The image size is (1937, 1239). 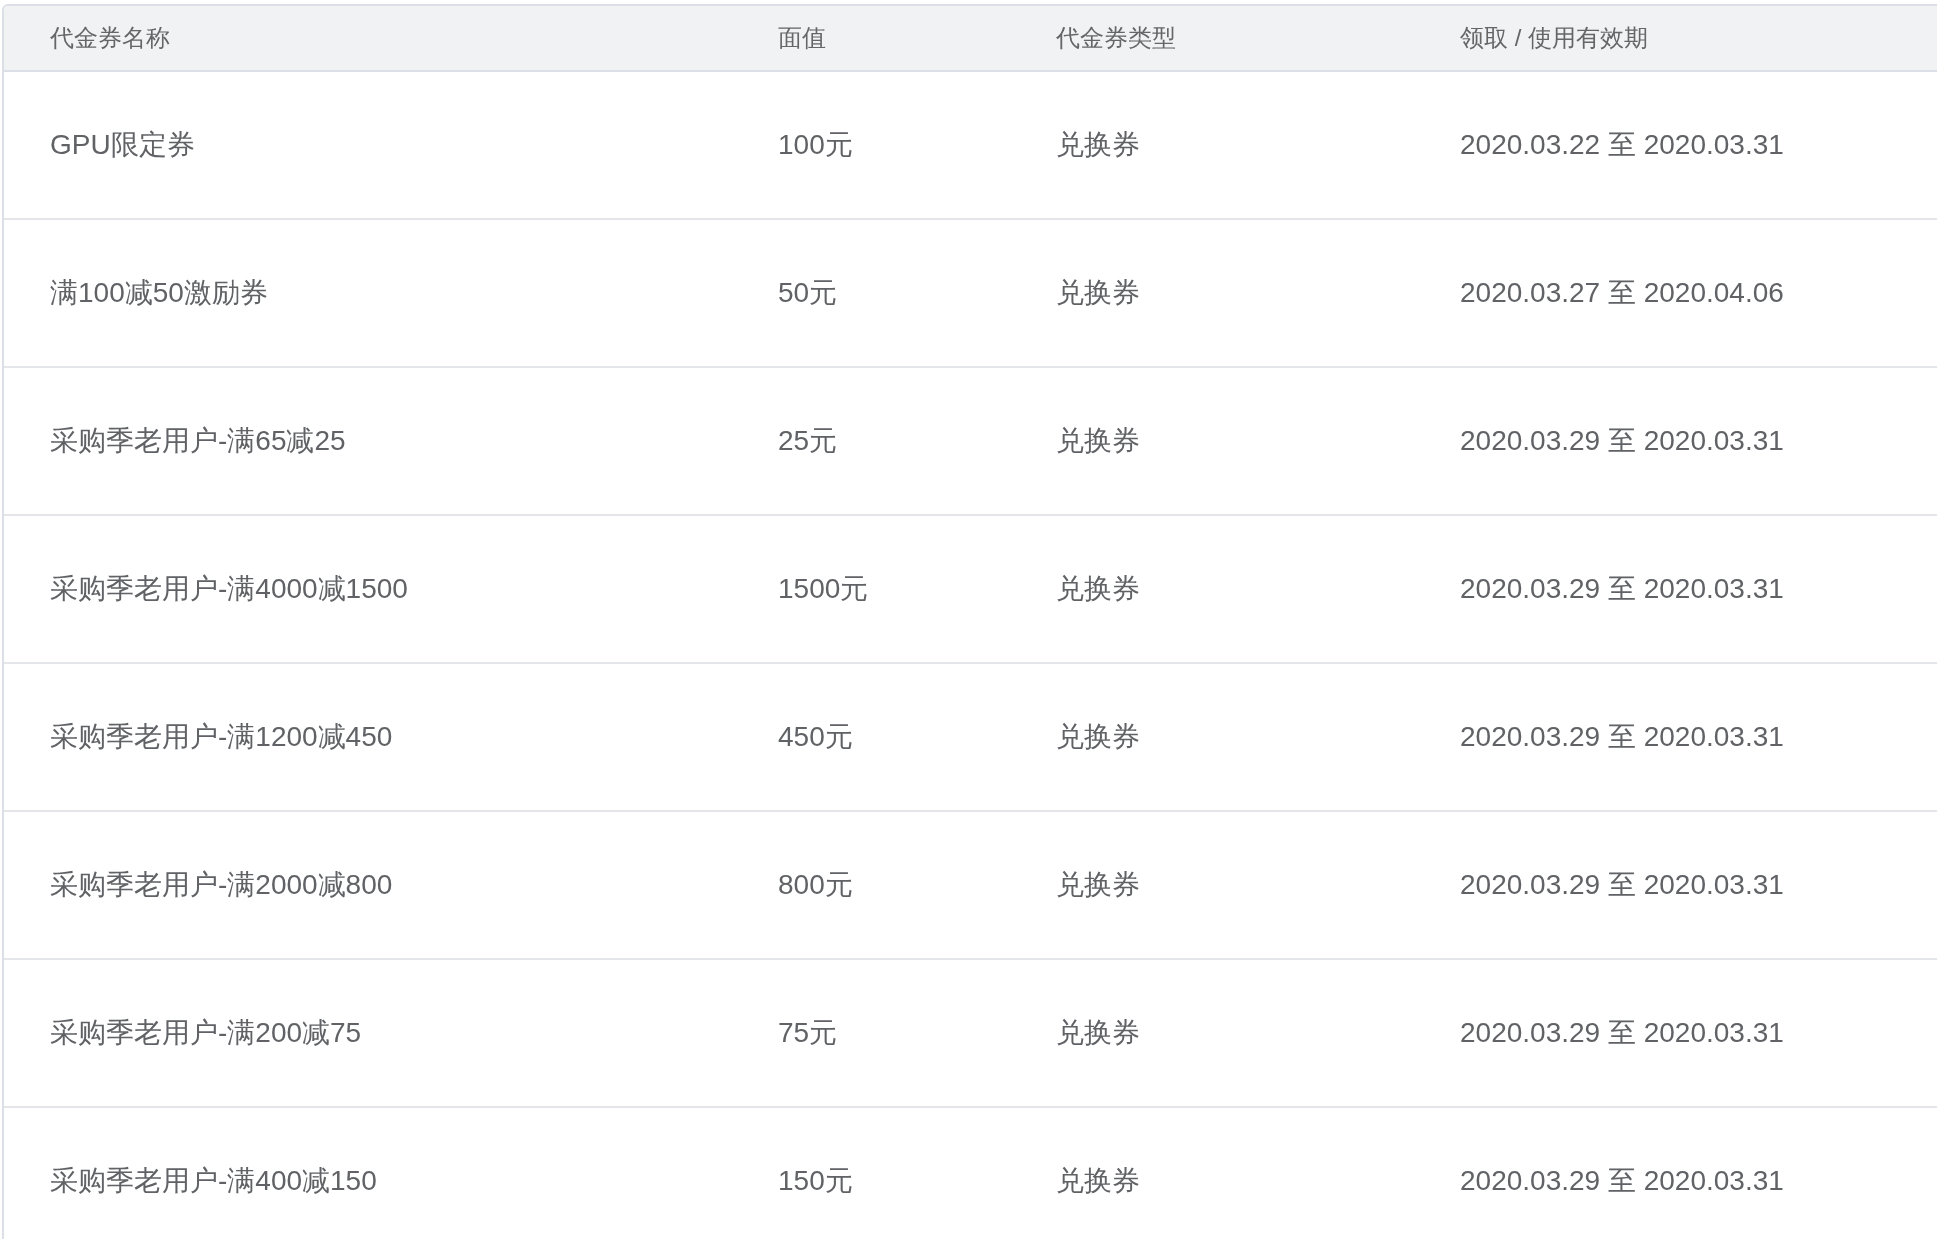 What do you see at coordinates (110, 38) in the screenshot?
I see `column-header: 代金券名称` at bounding box center [110, 38].